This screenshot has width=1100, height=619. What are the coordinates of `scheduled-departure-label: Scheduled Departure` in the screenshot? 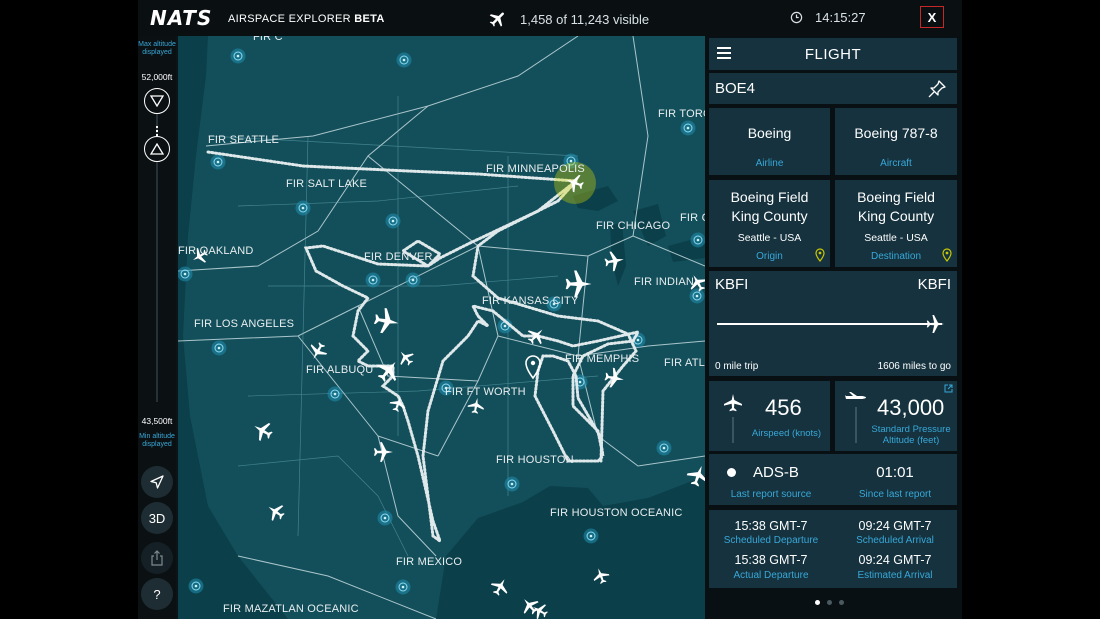 It's located at (771, 540).